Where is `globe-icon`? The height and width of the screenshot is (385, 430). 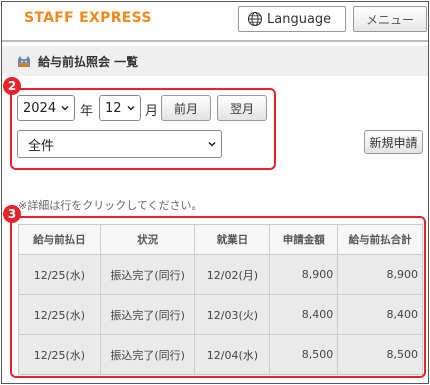 globe-icon is located at coordinates (255, 19).